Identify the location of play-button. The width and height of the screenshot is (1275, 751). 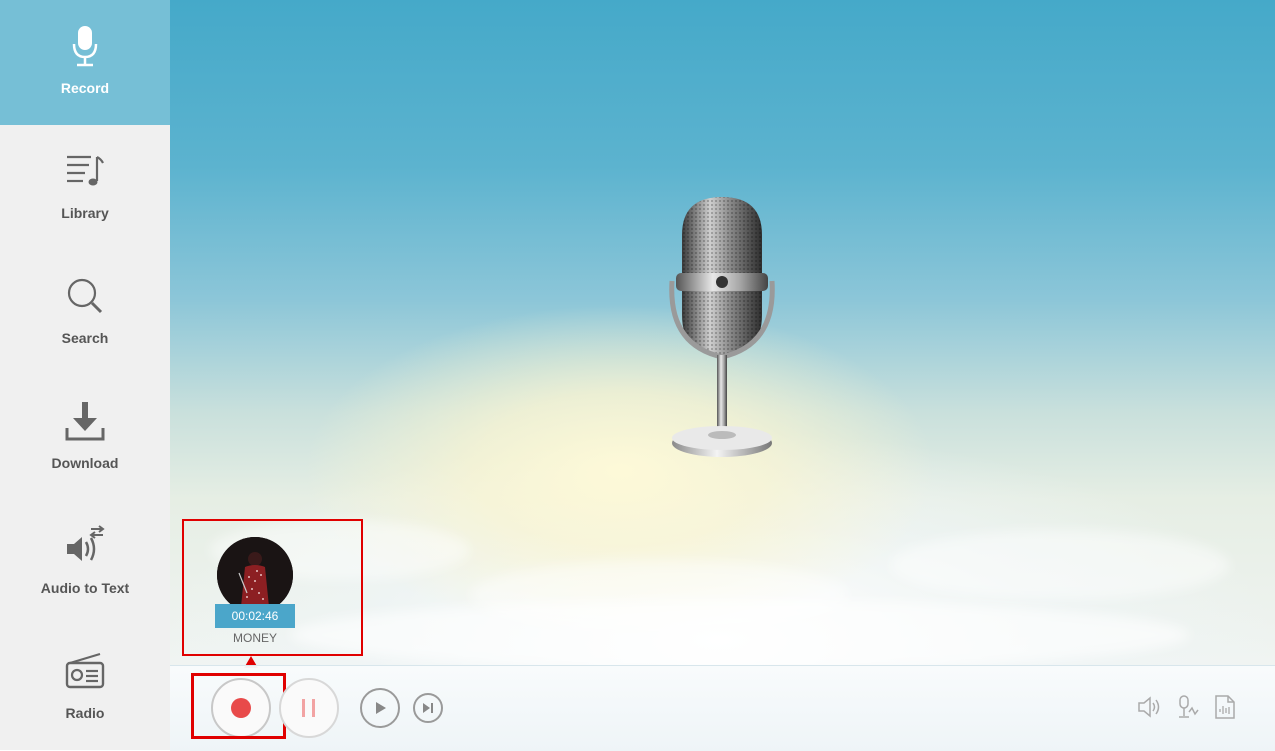
(380, 708).